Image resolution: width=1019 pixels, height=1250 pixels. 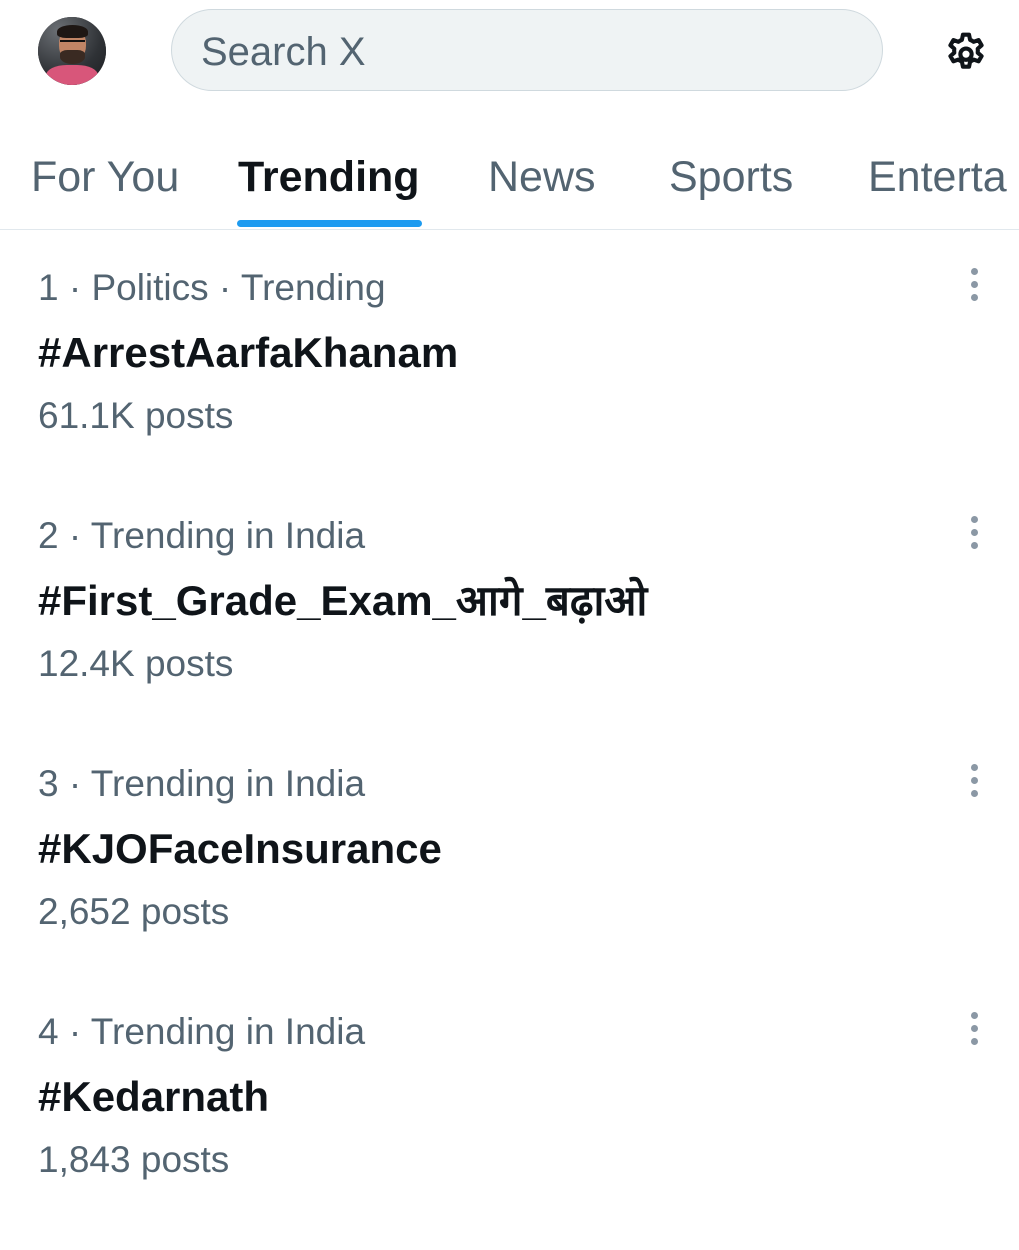 I want to click on search-input: Search X, so click(x=527, y=50).